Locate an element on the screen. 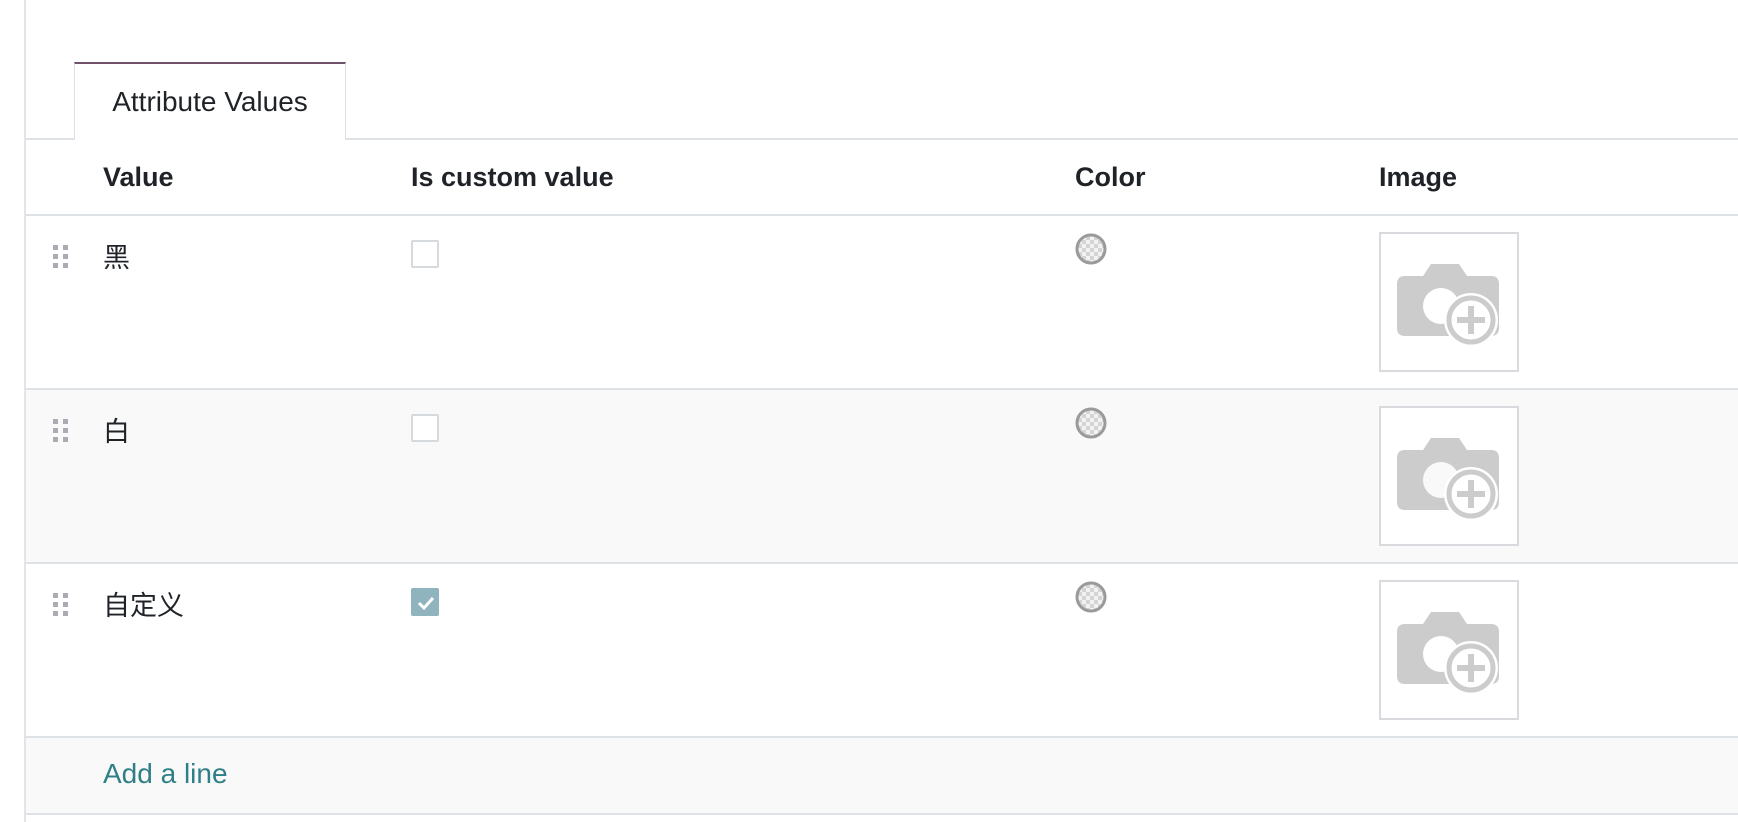 The image size is (1738, 822). add-line-row: Add a line is located at coordinates (882, 776).